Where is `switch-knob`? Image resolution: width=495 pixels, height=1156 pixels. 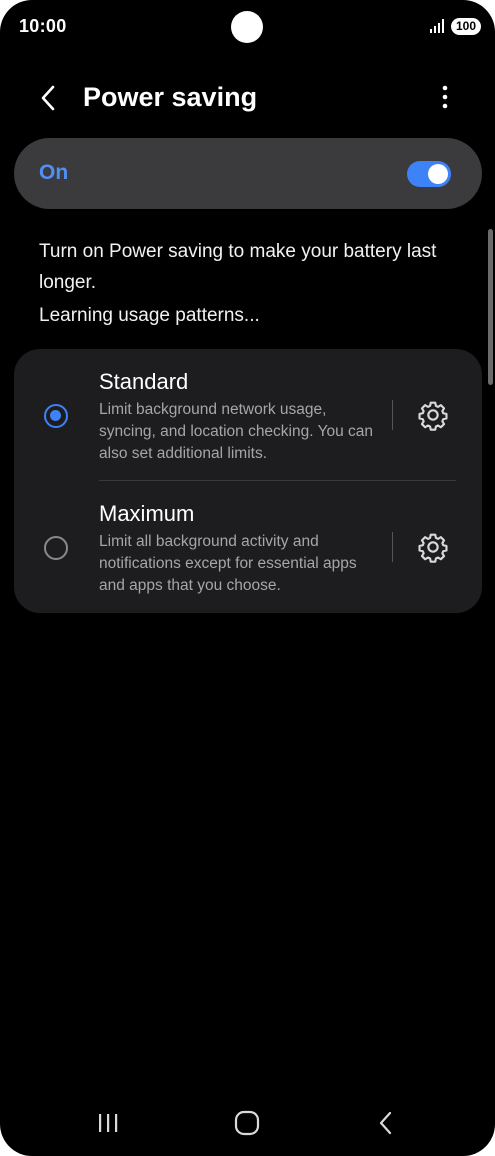
switch-knob is located at coordinates (438, 174).